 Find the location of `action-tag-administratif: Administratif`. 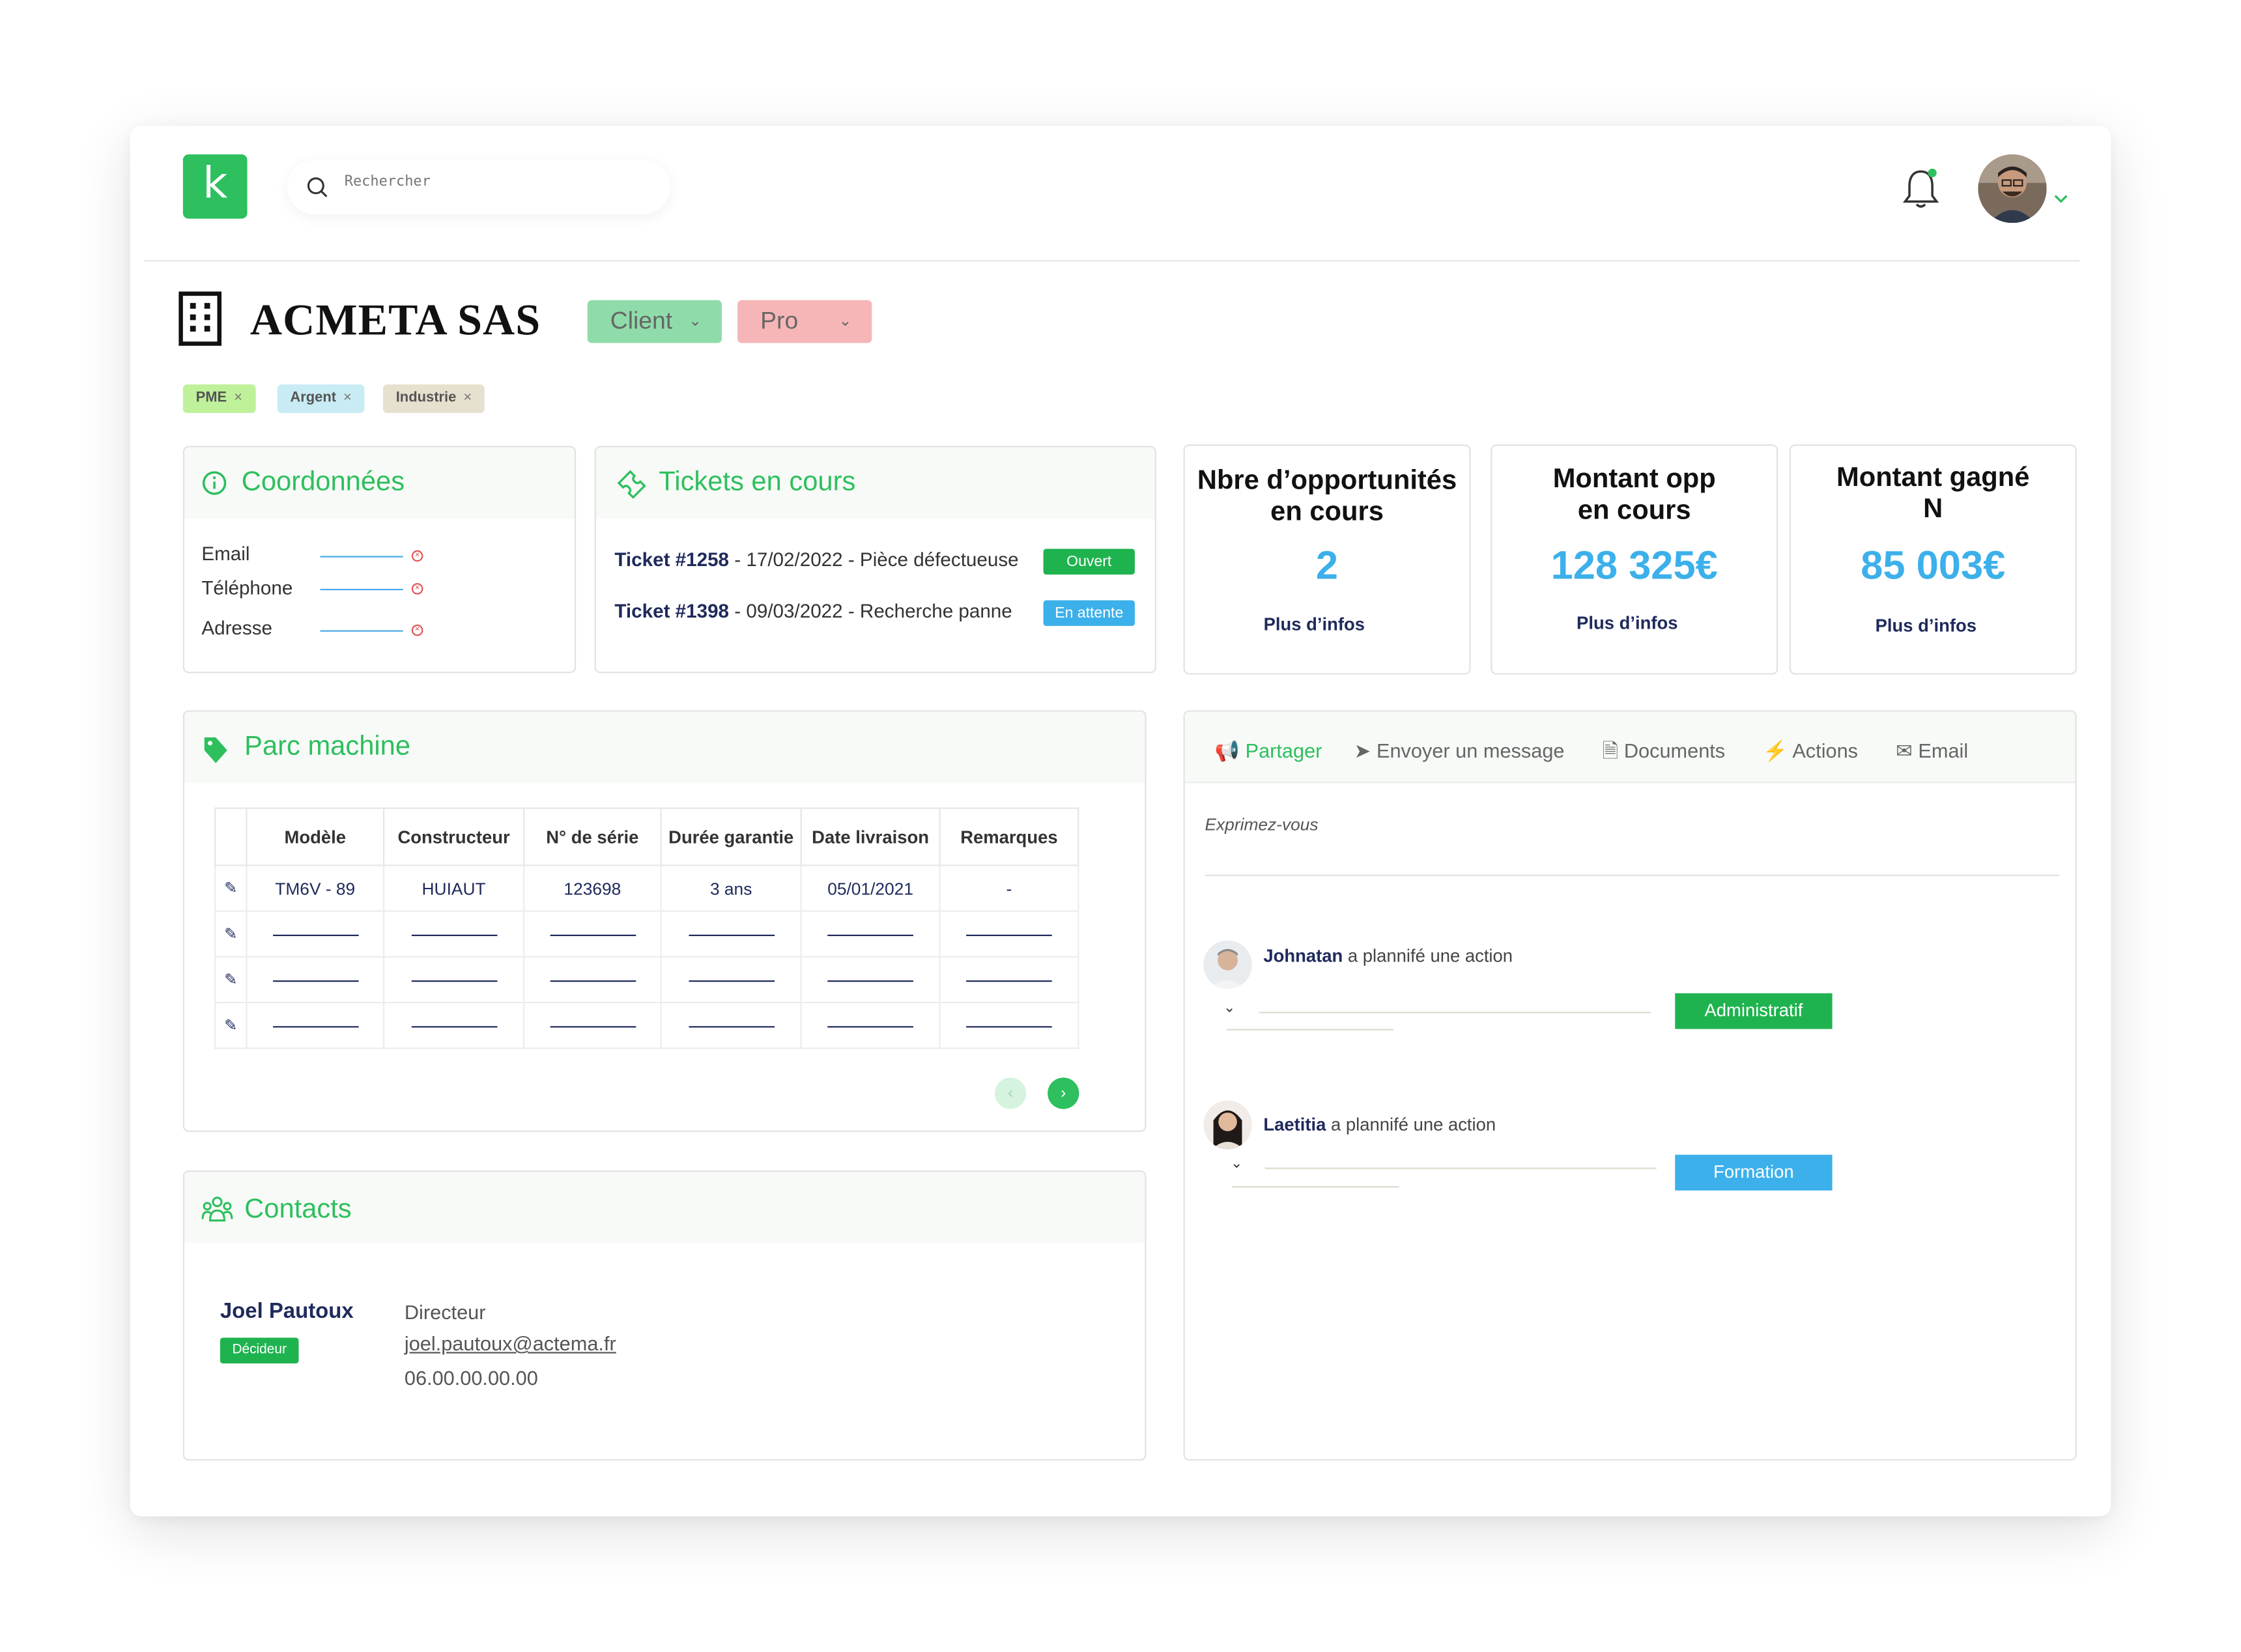

action-tag-administratif: Administratif is located at coordinates (1754, 1011).